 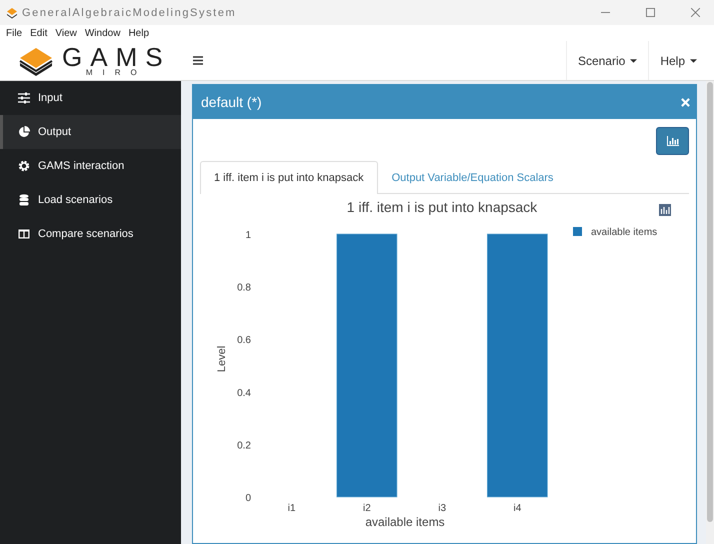 What do you see at coordinates (24, 200) in the screenshot?
I see `database-icon` at bounding box center [24, 200].